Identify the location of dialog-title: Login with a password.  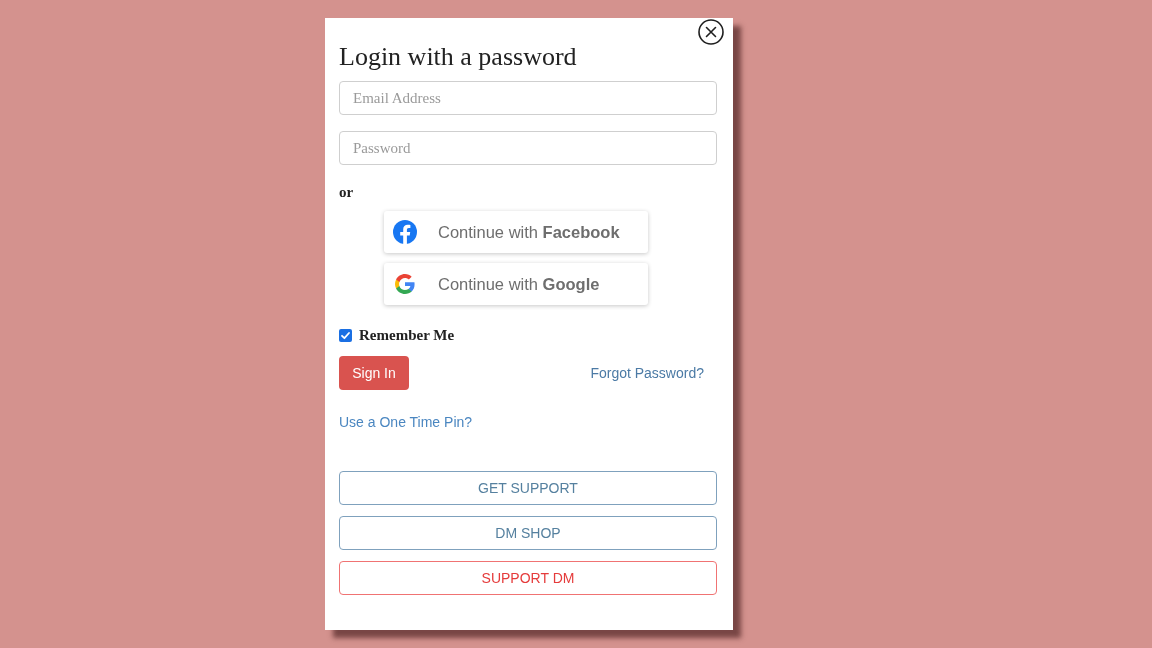
(458, 57).